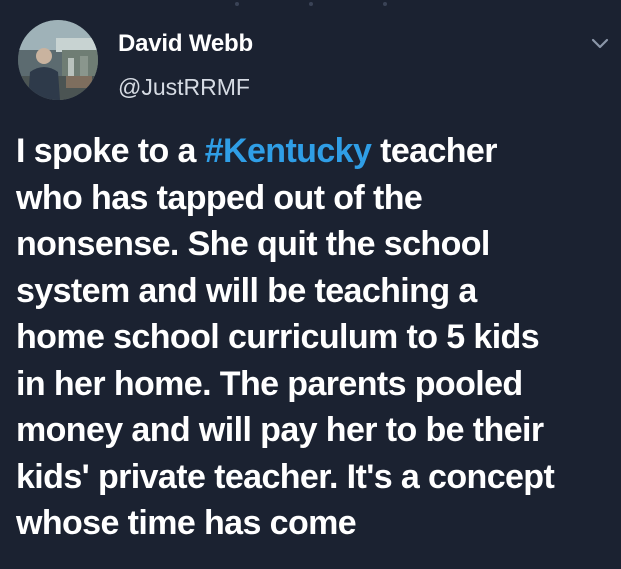 The width and height of the screenshot is (621, 569). I want to click on tweet-text-line: who has tapped out of the, so click(219, 197).